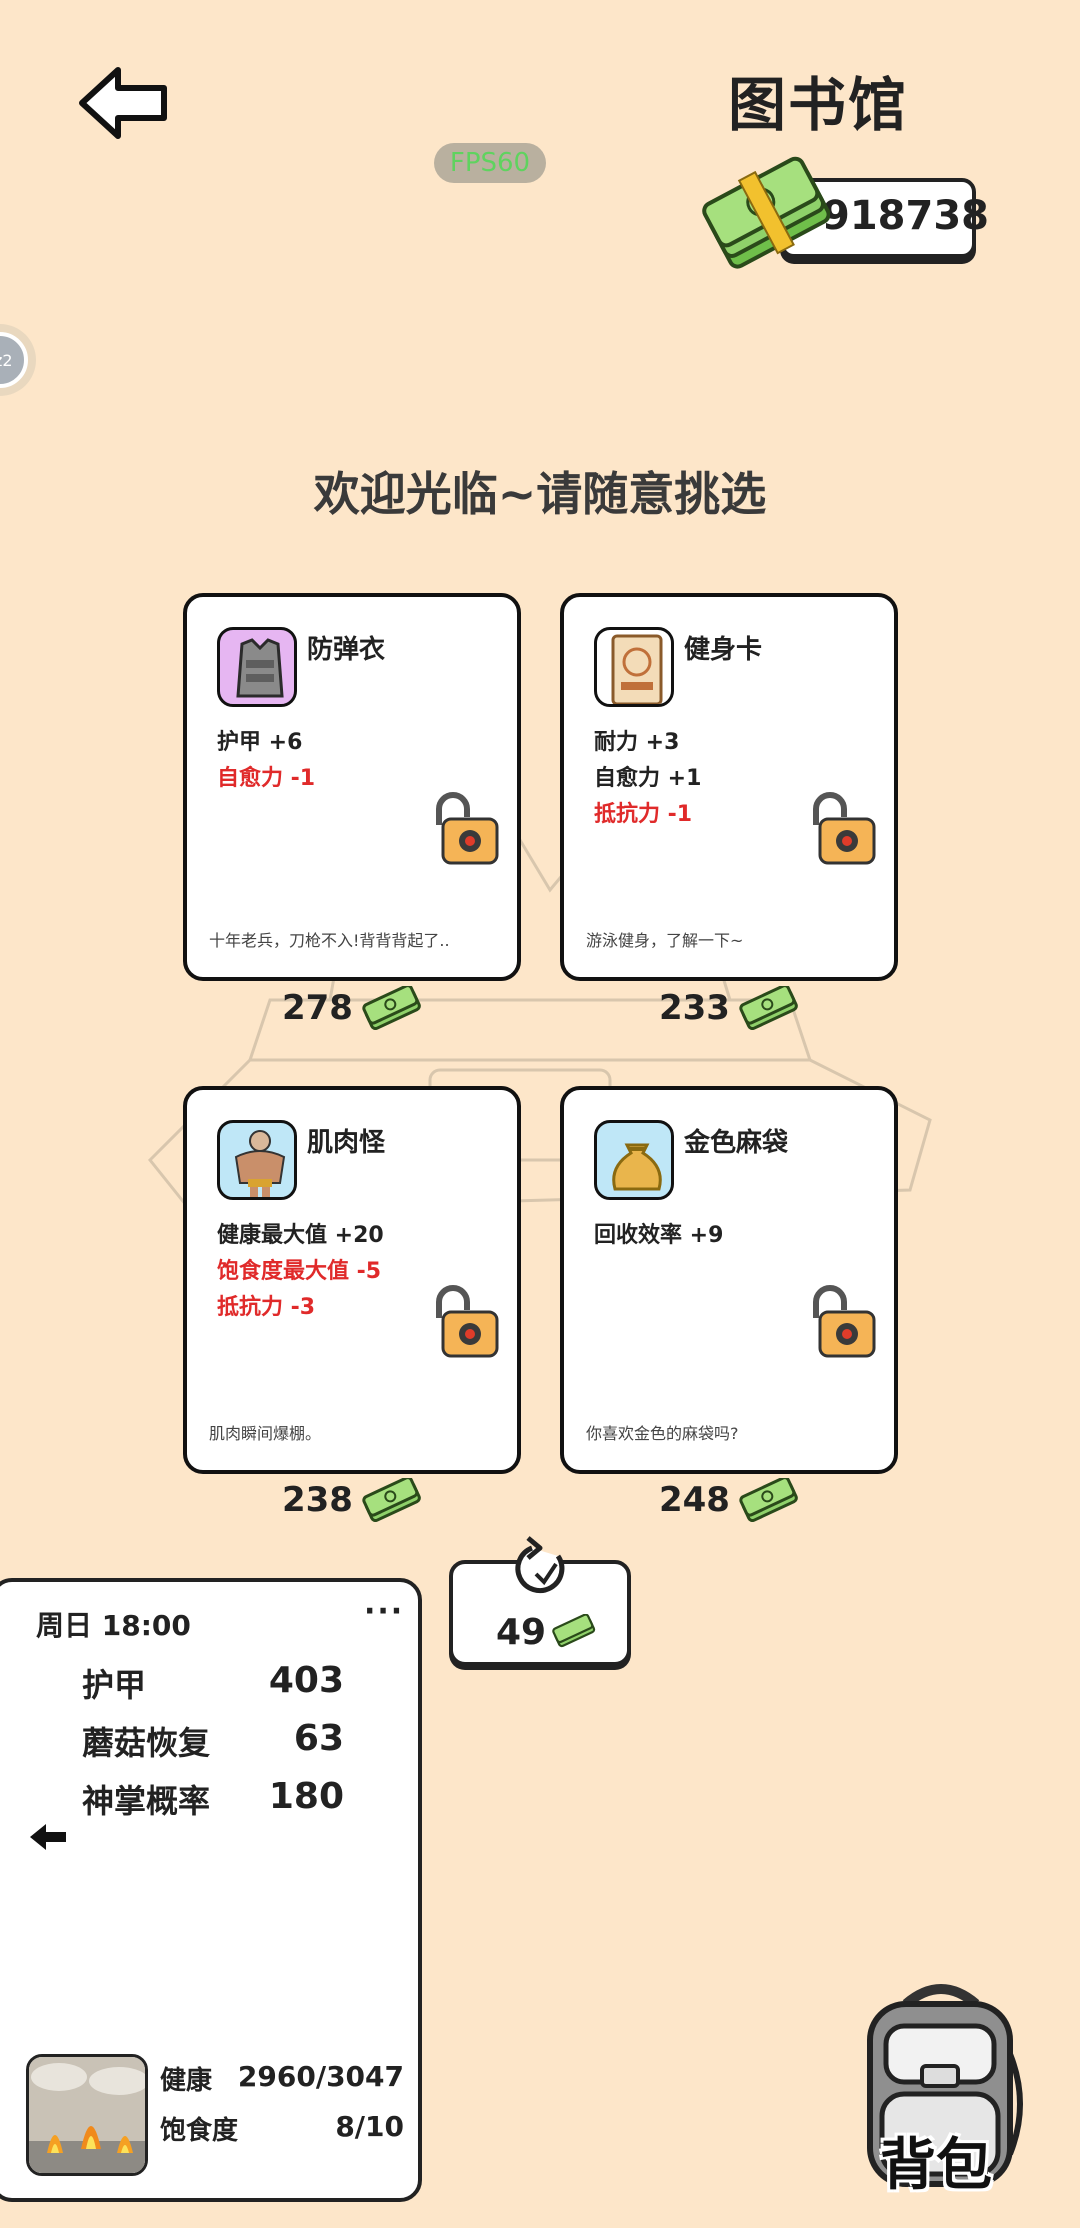 Image resolution: width=1080 pixels, height=2228 pixels. I want to click on item-description: 游泳健身，了解一下~, so click(665, 940).